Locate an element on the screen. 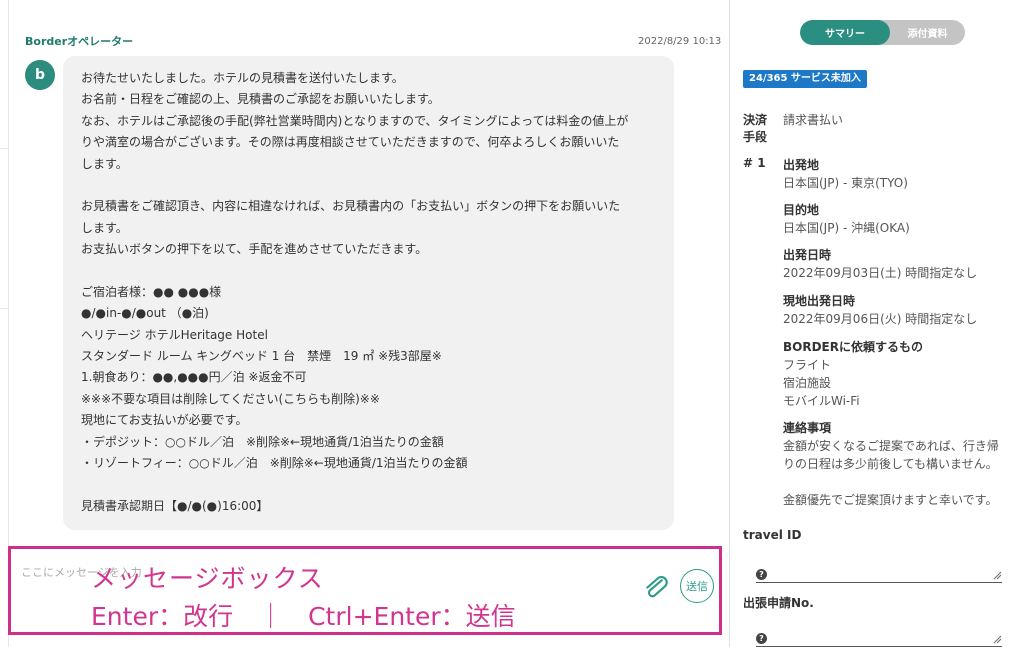  message-line: ・リゾートフィー：○○ドル／泊 ※削除※←現地通貨/1泊当たりの金額 is located at coordinates (274, 463).